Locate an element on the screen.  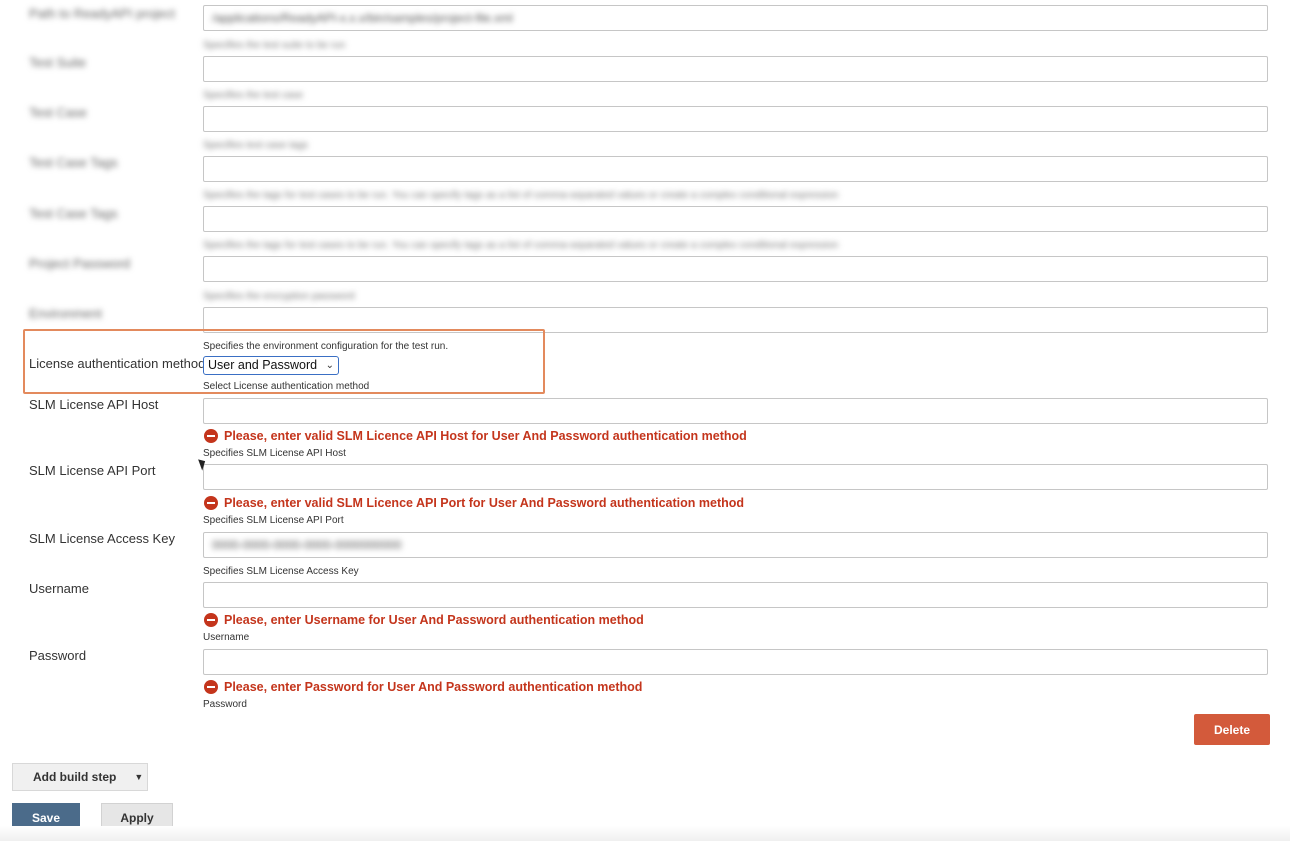
field-label-project-password: Project Password is located at coordinates (80, 263).